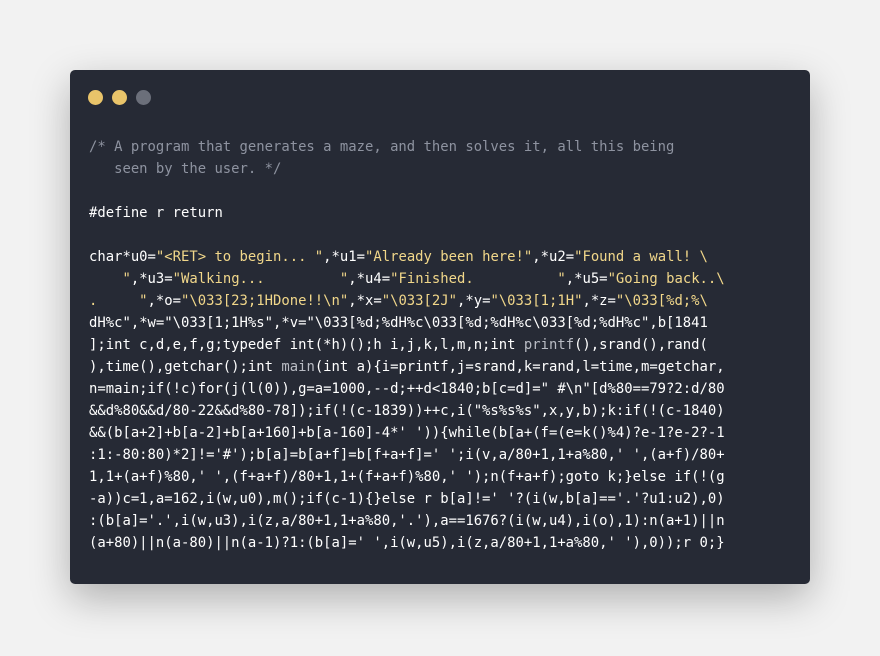 The width and height of the screenshot is (880, 656). Describe the element at coordinates (369, 279) in the screenshot. I see `code-token: ,*u4=` at that location.